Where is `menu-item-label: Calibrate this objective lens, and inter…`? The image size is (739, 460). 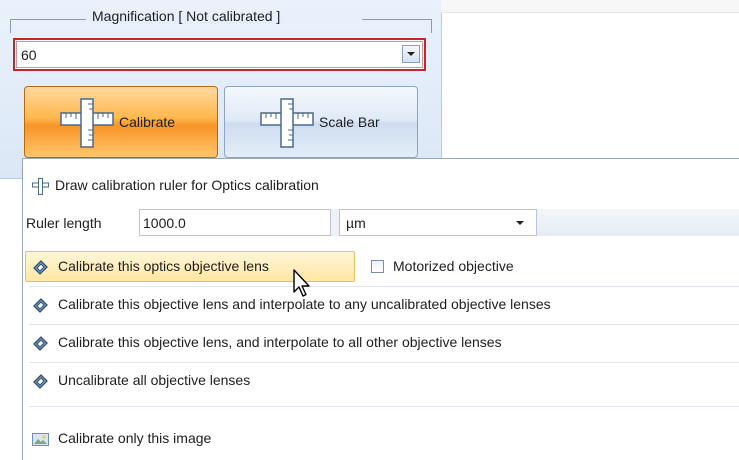 menu-item-label: Calibrate this objective lens, and inter… is located at coordinates (280, 342).